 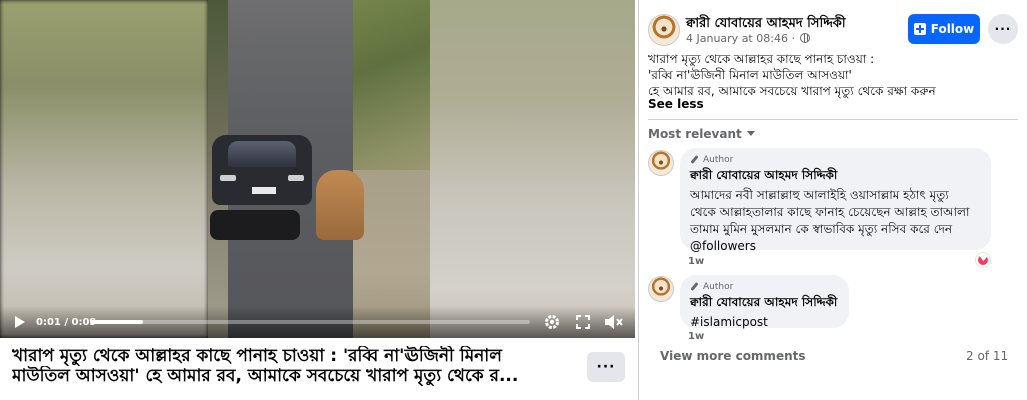 I want to click on comment-mention: @followers, so click(x=835, y=246).